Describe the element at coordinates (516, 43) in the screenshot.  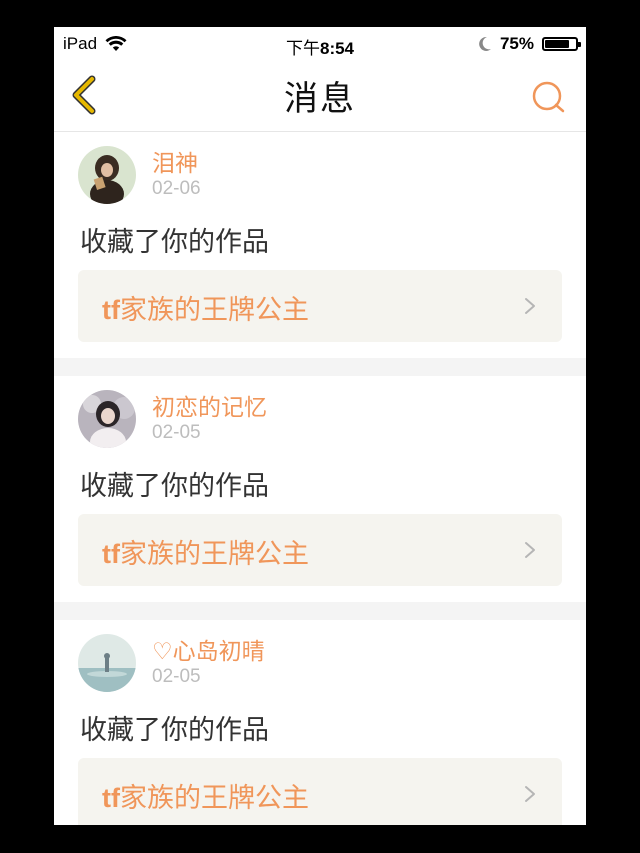
I see `battery-percent: 75%` at that location.